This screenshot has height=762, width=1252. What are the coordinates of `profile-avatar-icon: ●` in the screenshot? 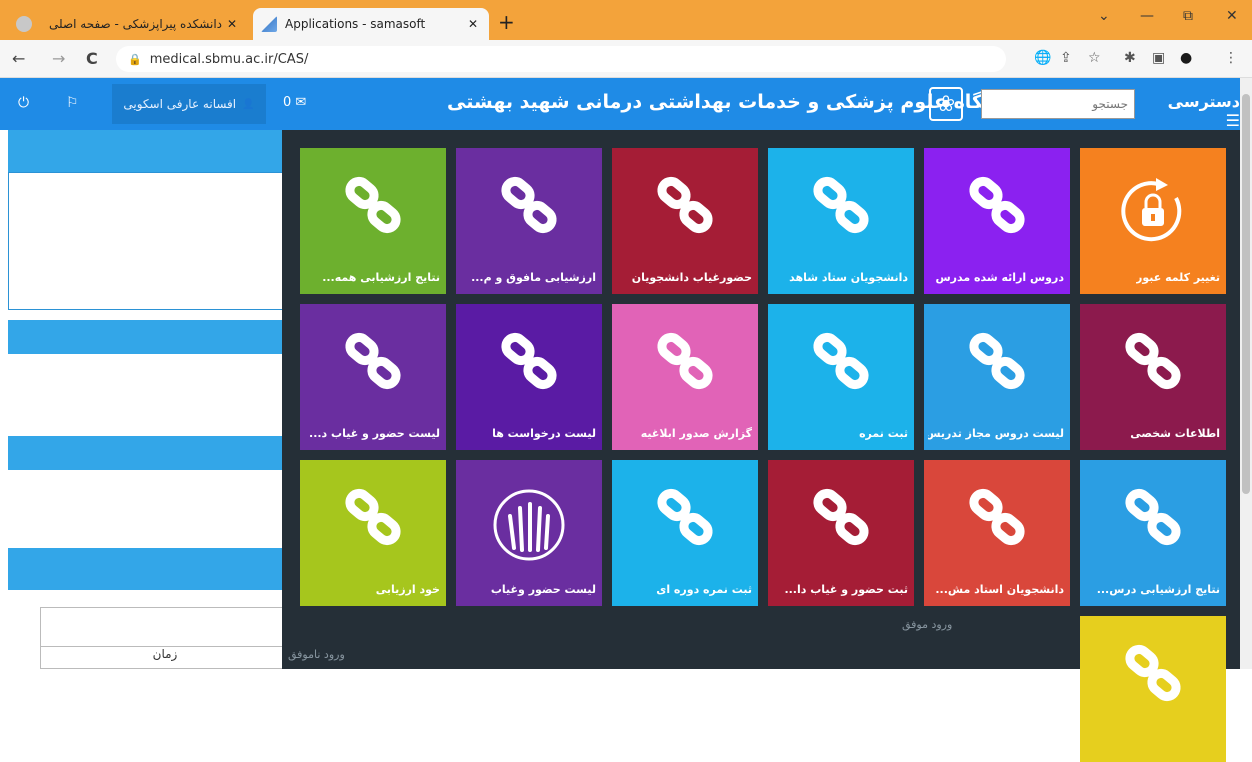 It's located at (1186, 58).